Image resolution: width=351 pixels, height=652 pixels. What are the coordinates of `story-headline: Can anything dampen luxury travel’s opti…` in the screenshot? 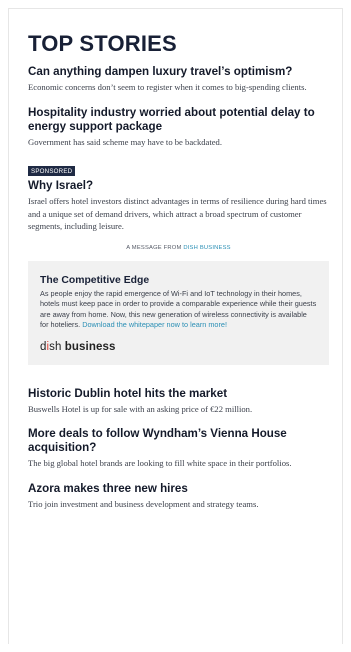 It's located at (178, 72).